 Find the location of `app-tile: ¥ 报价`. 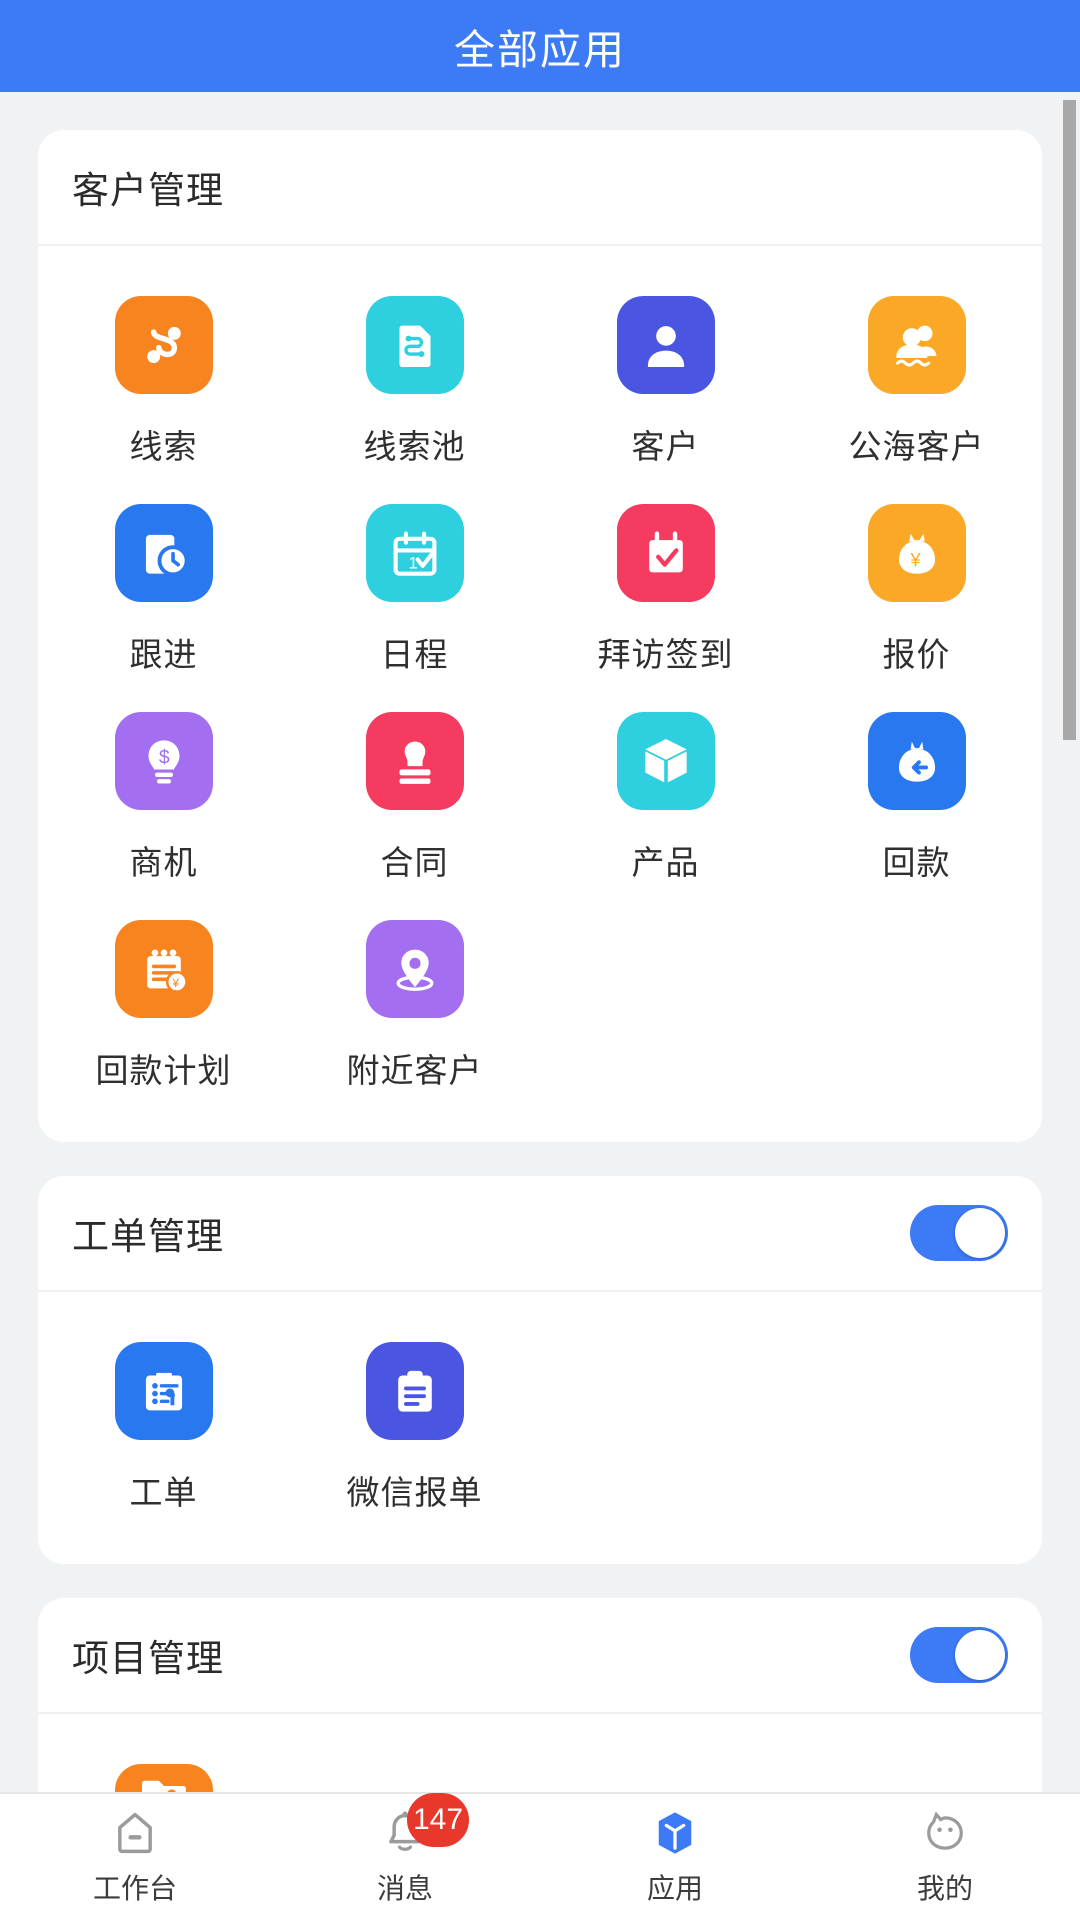

app-tile: ¥ 报价 is located at coordinates (916, 594).